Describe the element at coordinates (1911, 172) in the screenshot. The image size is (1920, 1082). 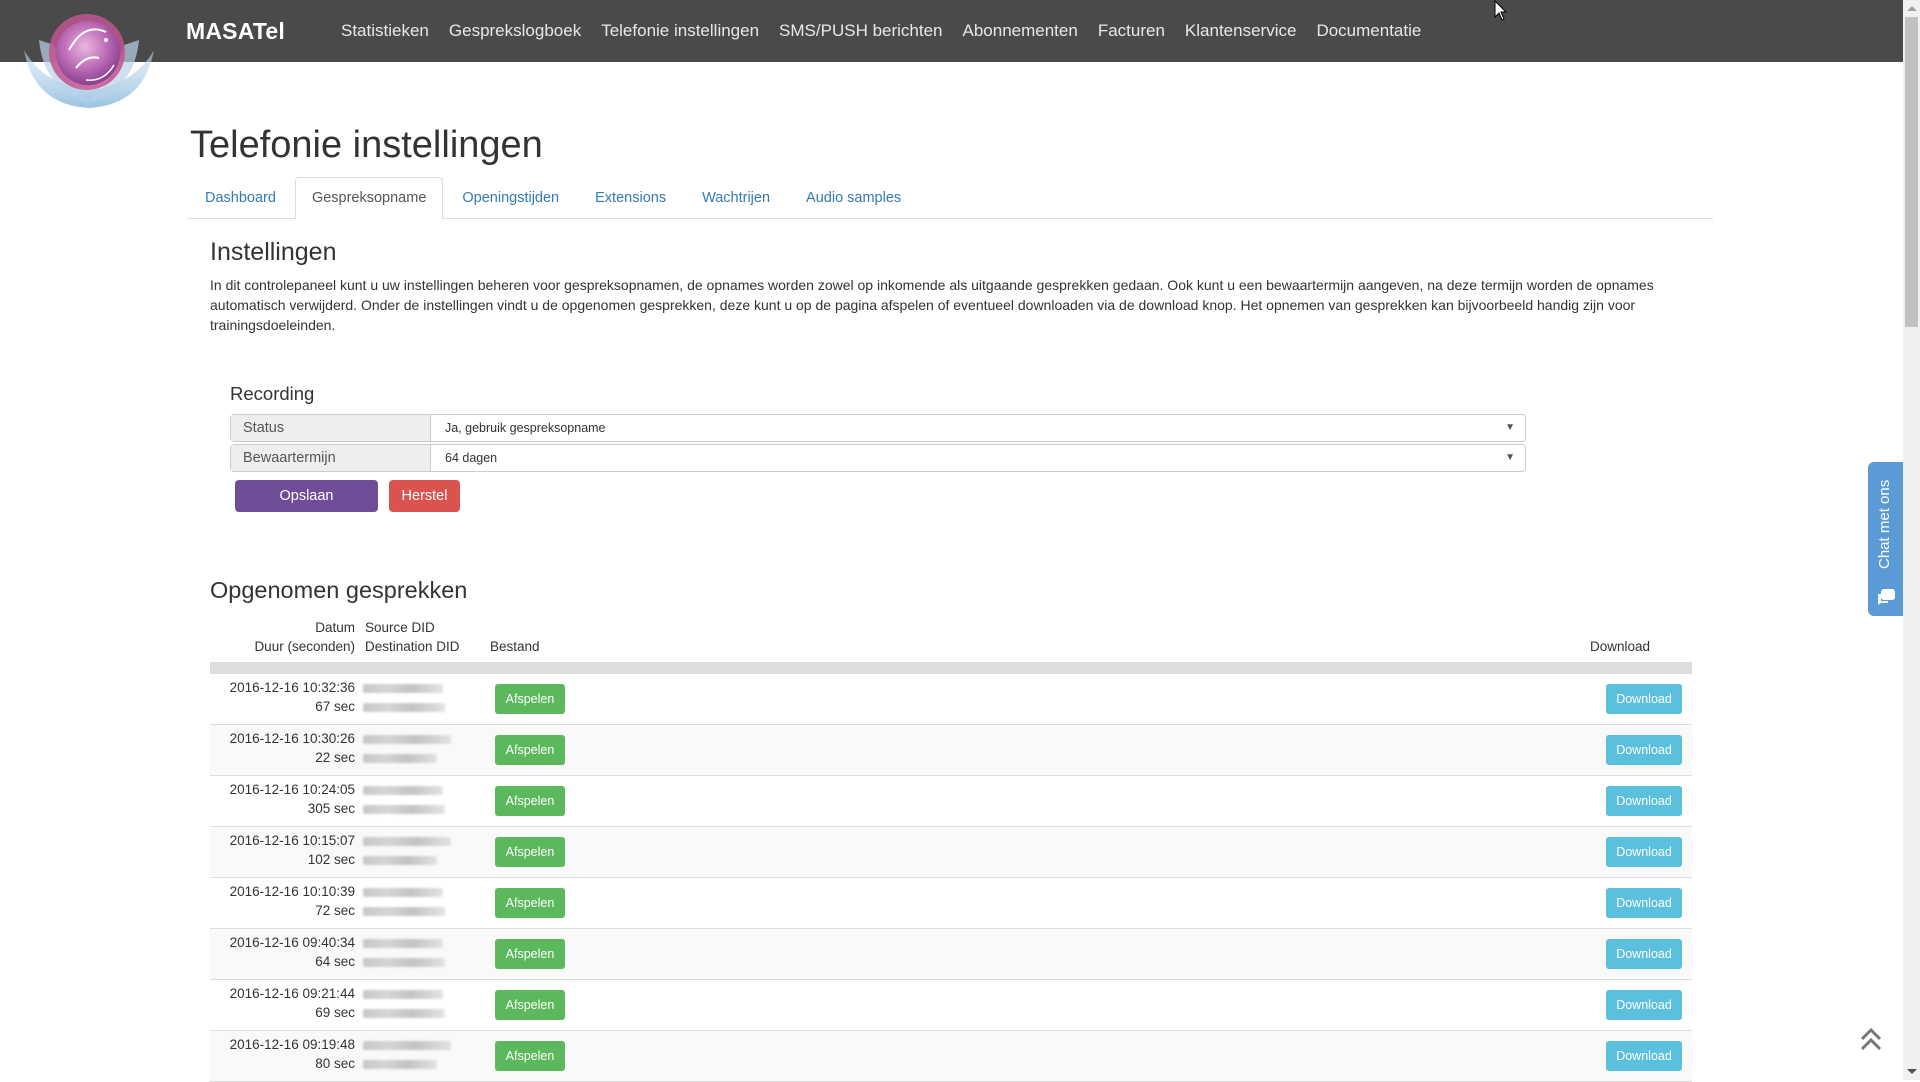
I see `scrollbar-thumb` at that location.